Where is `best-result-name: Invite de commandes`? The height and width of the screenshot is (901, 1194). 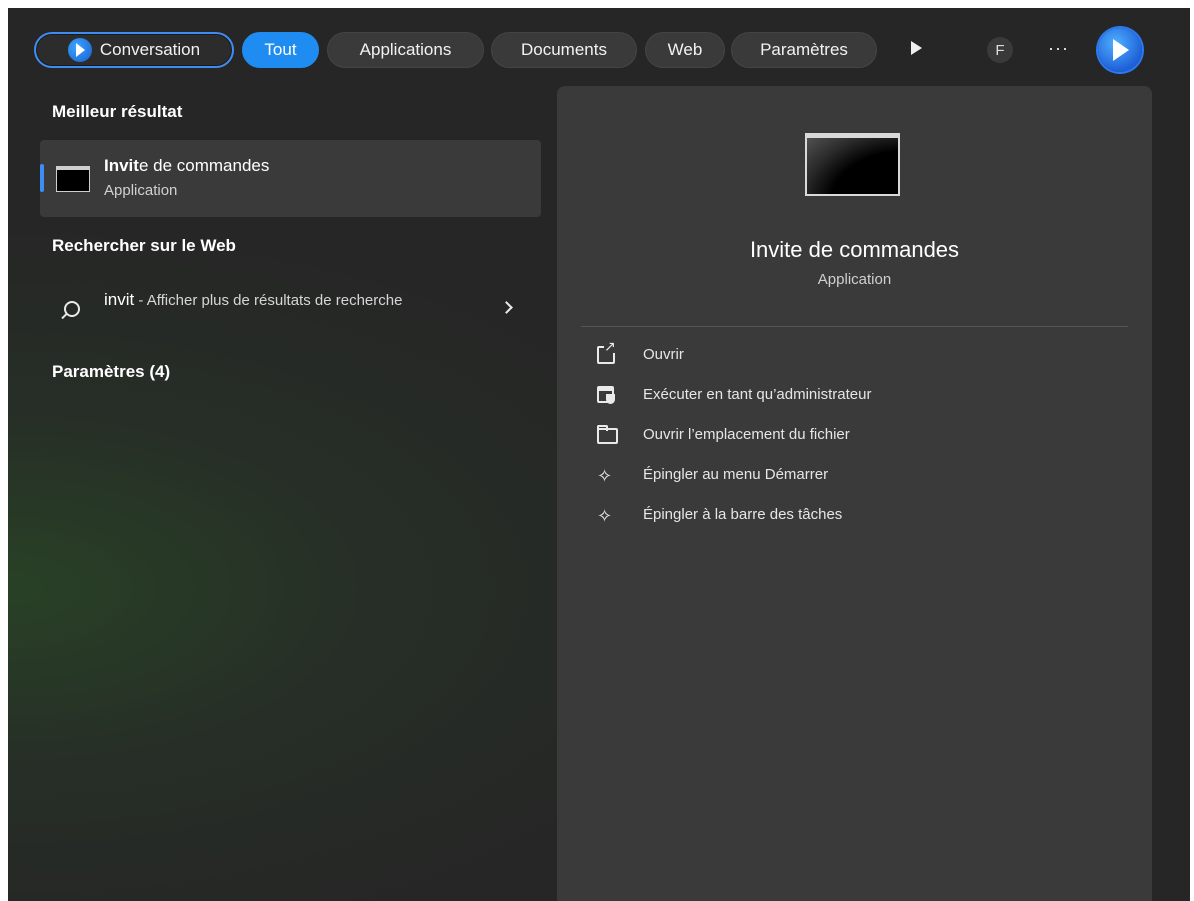 best-result-name: Invite de commandes is located at coordinates (187, 165).